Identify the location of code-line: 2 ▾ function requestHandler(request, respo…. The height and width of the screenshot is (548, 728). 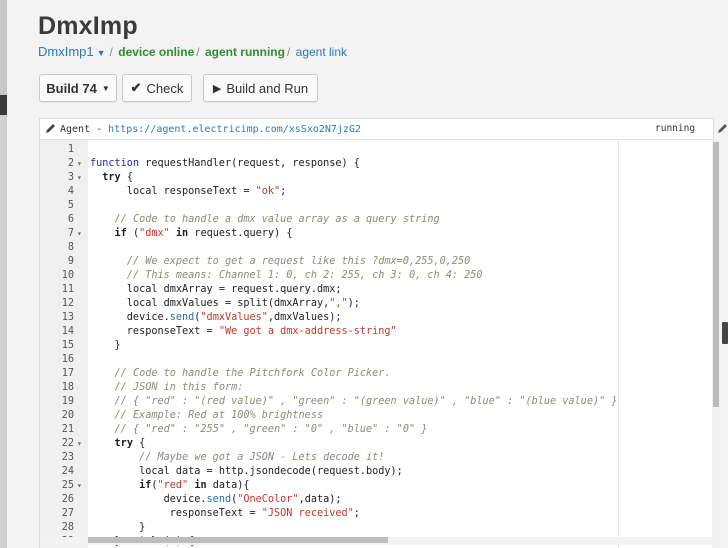
(377, 164).